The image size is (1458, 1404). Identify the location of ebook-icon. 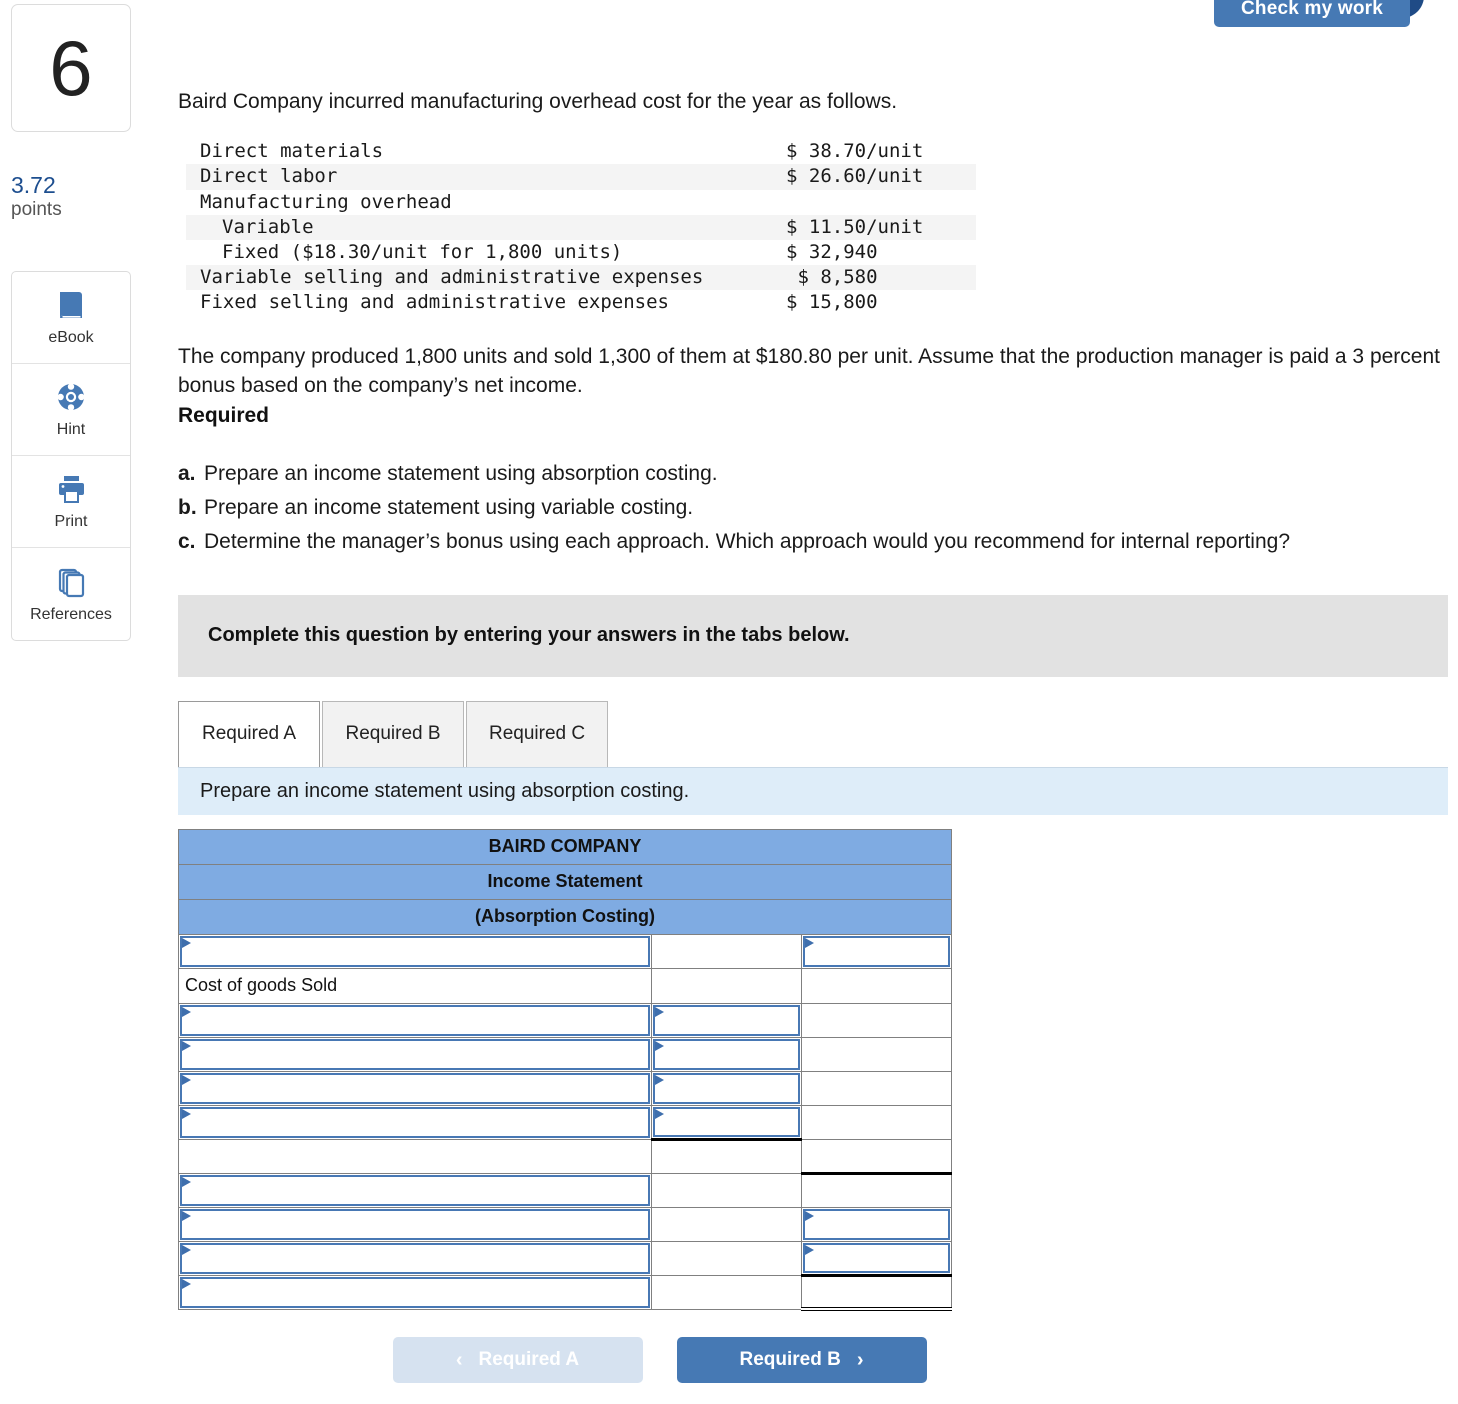
(71, 305).